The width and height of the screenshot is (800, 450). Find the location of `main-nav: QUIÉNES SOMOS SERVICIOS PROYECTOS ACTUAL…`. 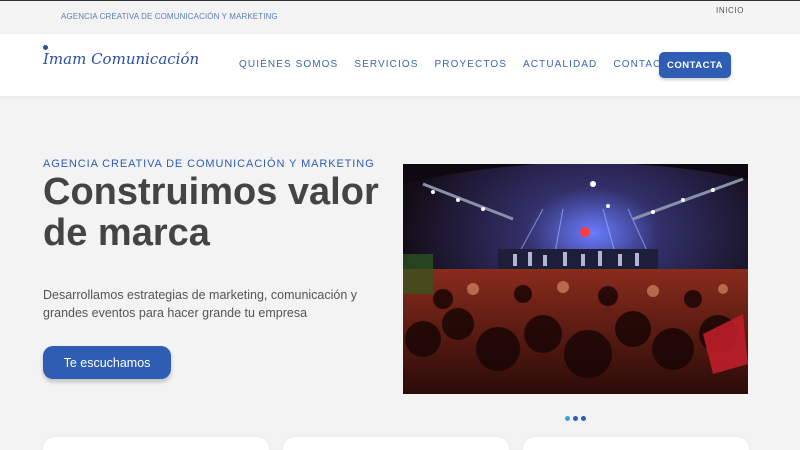

main-nav: QUIÉNES SOMOS SERVICIOS PROYECTOS ACTUAL… is located at coordinates (458, 64).